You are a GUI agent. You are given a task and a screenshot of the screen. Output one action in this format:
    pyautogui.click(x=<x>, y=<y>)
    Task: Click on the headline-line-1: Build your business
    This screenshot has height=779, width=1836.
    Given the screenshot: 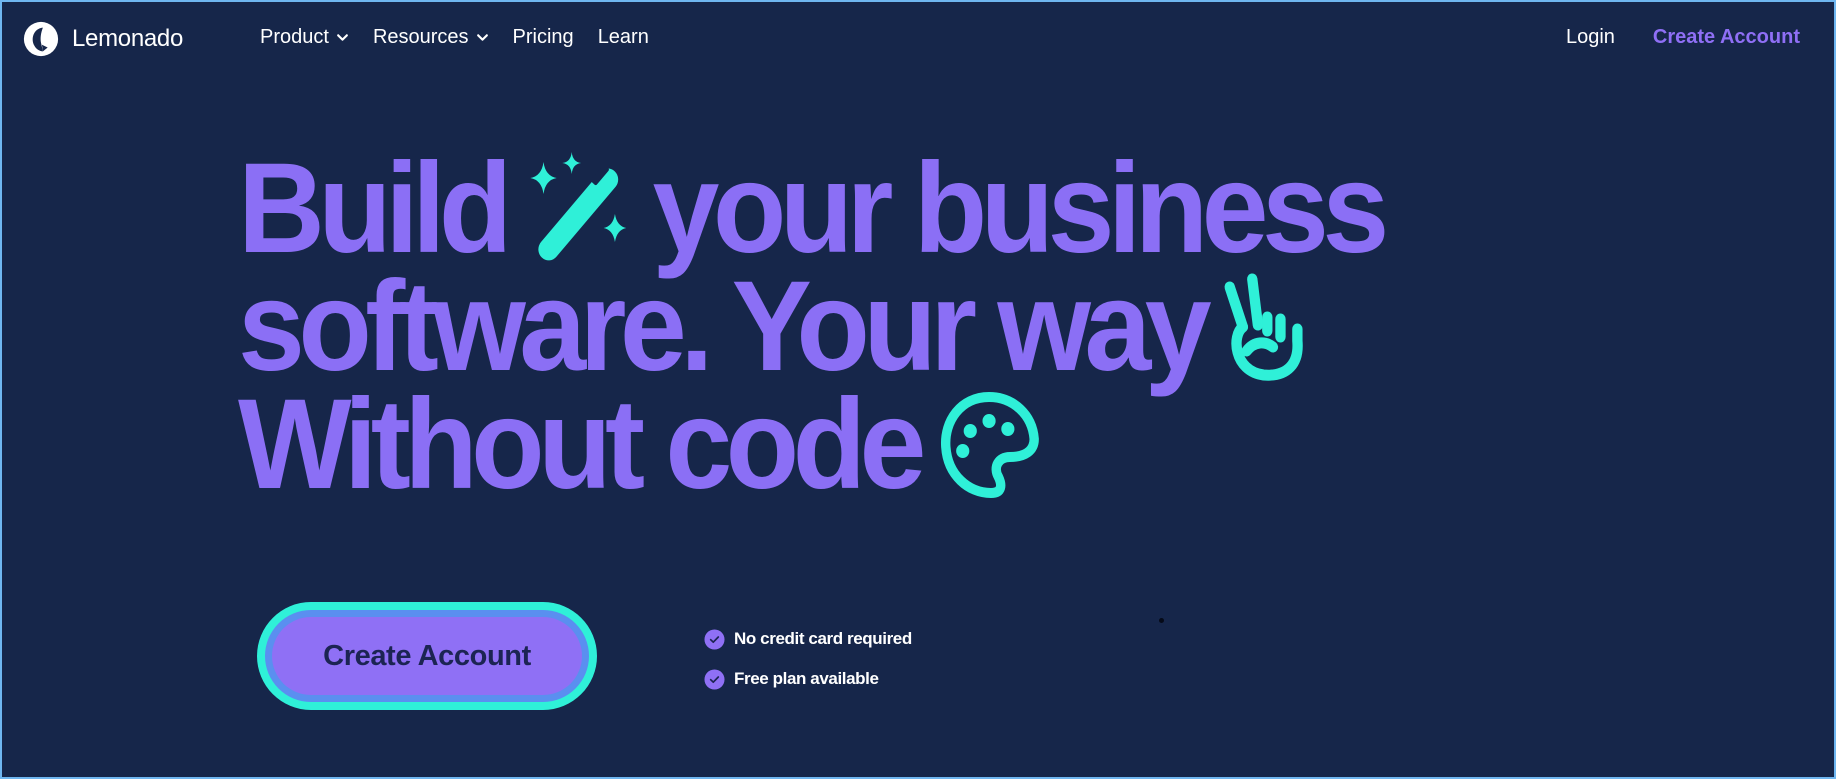 What is the action you would take?
    pyautogui.click(x=813, y=209)
    